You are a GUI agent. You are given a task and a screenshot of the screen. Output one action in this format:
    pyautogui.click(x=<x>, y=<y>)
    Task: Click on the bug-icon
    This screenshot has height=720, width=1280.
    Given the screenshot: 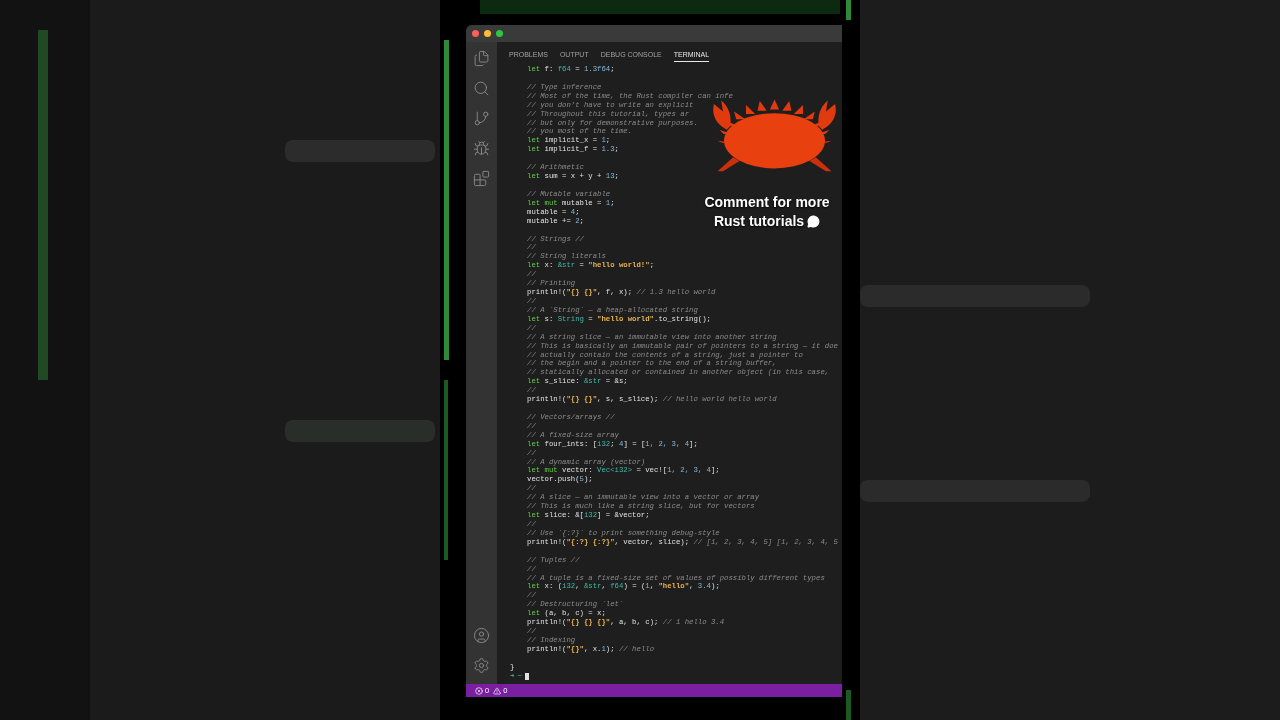 What is the action you would take?
    pyautogui.click(x=481, y=148)
    